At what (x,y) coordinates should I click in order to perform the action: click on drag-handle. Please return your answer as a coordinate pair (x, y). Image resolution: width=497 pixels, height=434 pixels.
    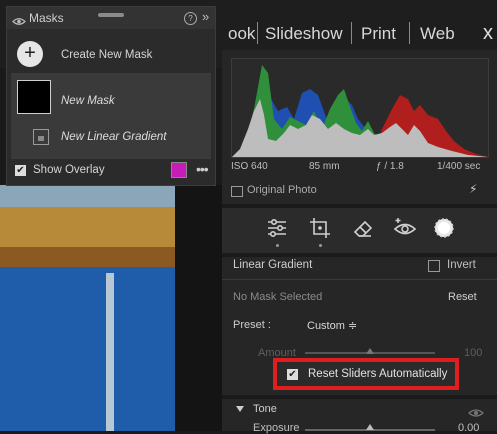
    Looking at the image, I should click on (111, 15).